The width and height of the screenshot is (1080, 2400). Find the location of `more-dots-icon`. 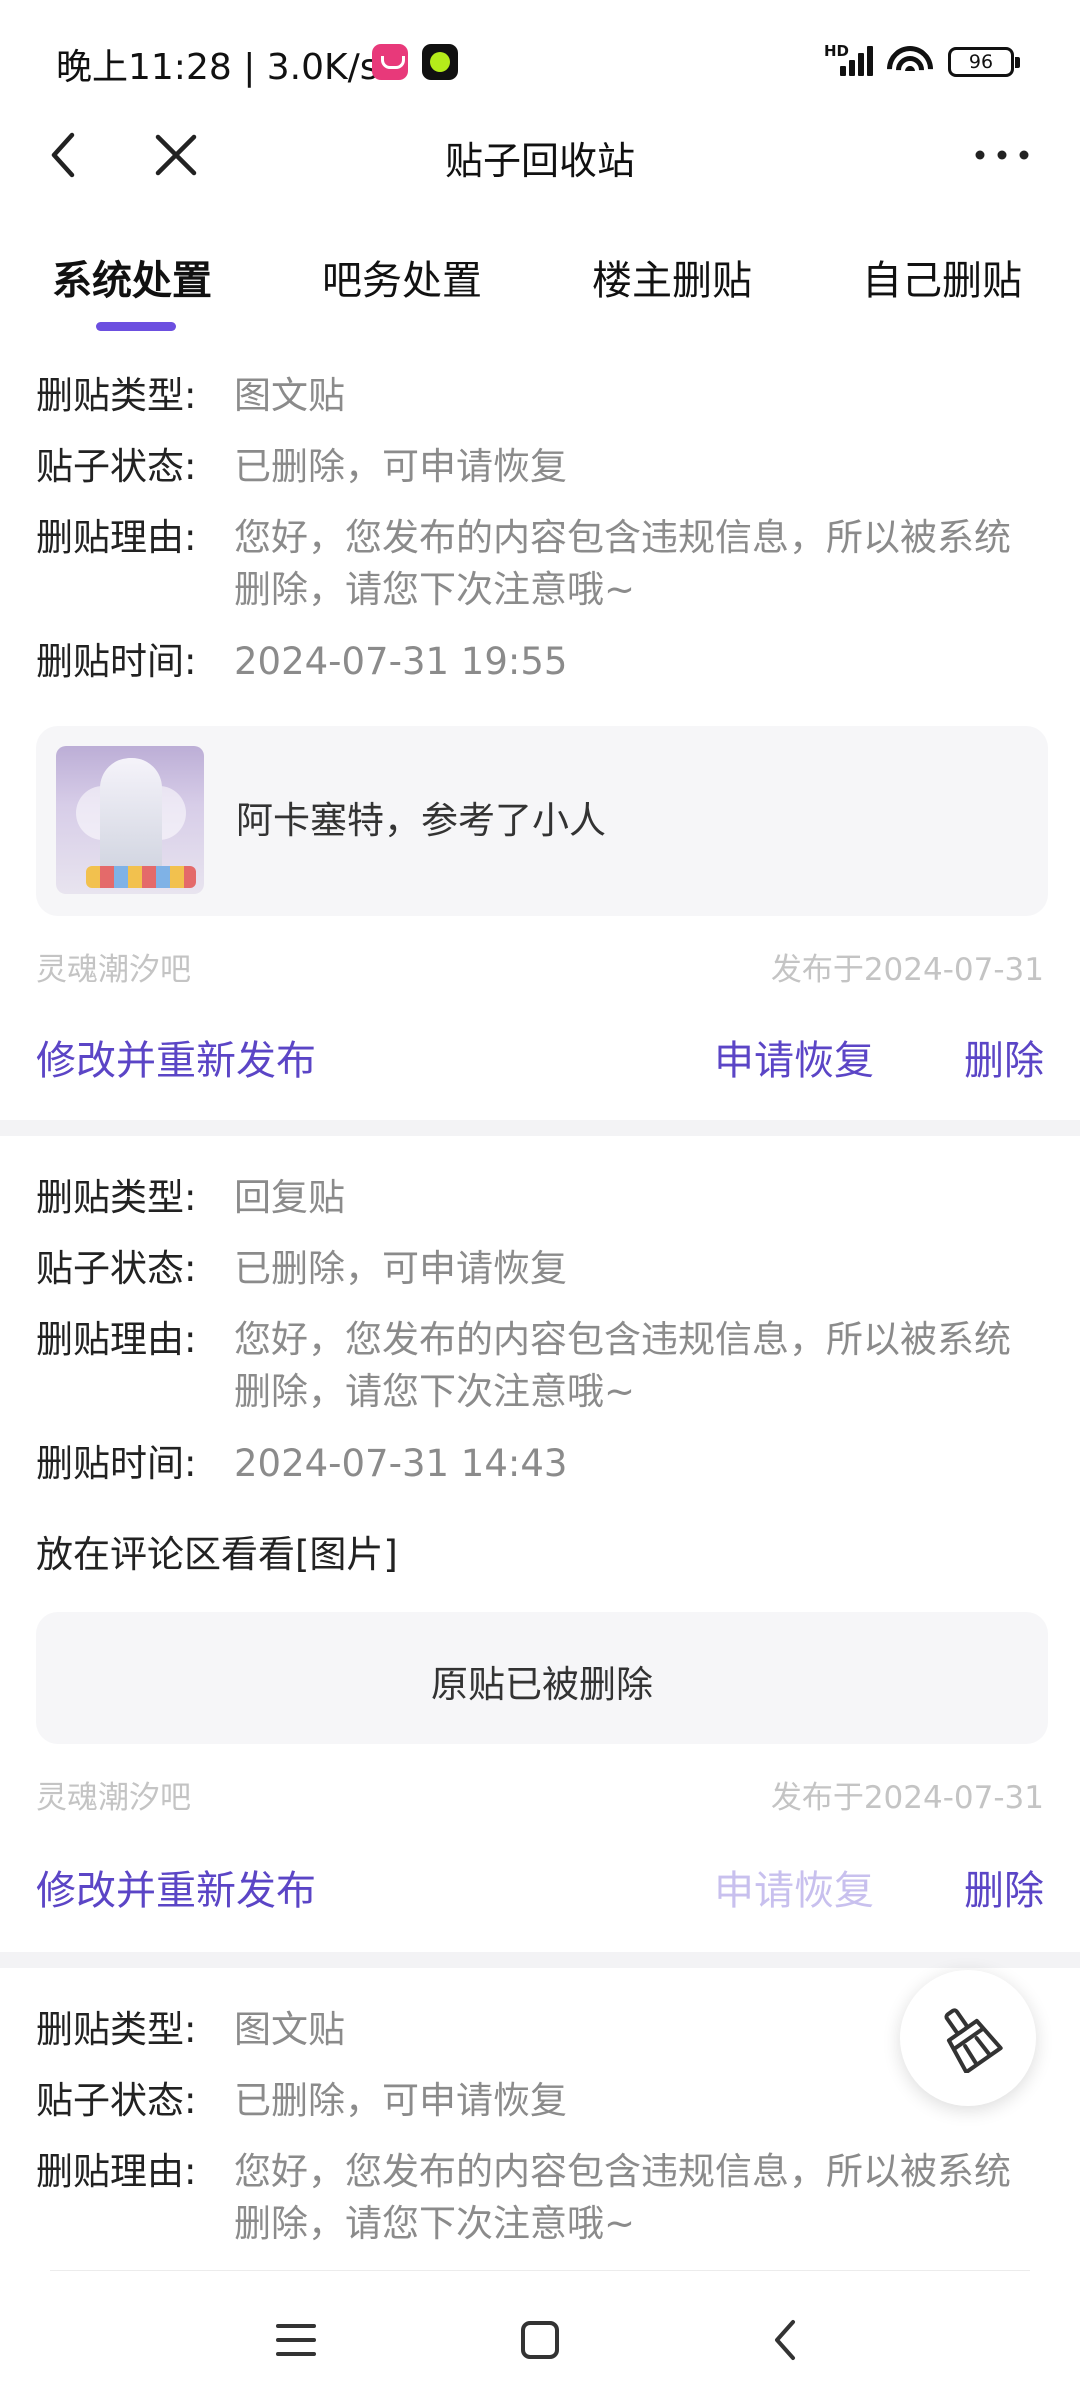

more-dots-icon is located at coordinates (1002, 155).